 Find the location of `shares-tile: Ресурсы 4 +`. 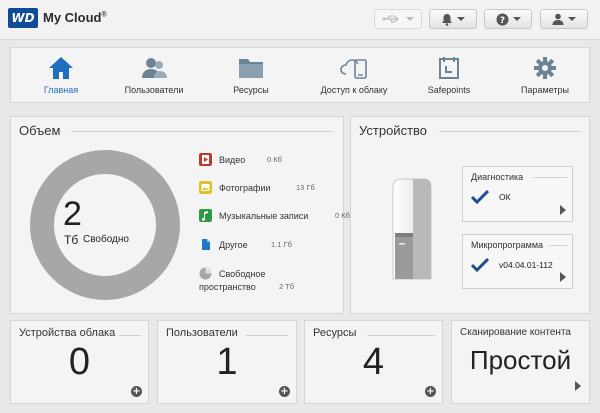

shares-tile: Ресурсы 4 + is located at coordinates (373, 362).